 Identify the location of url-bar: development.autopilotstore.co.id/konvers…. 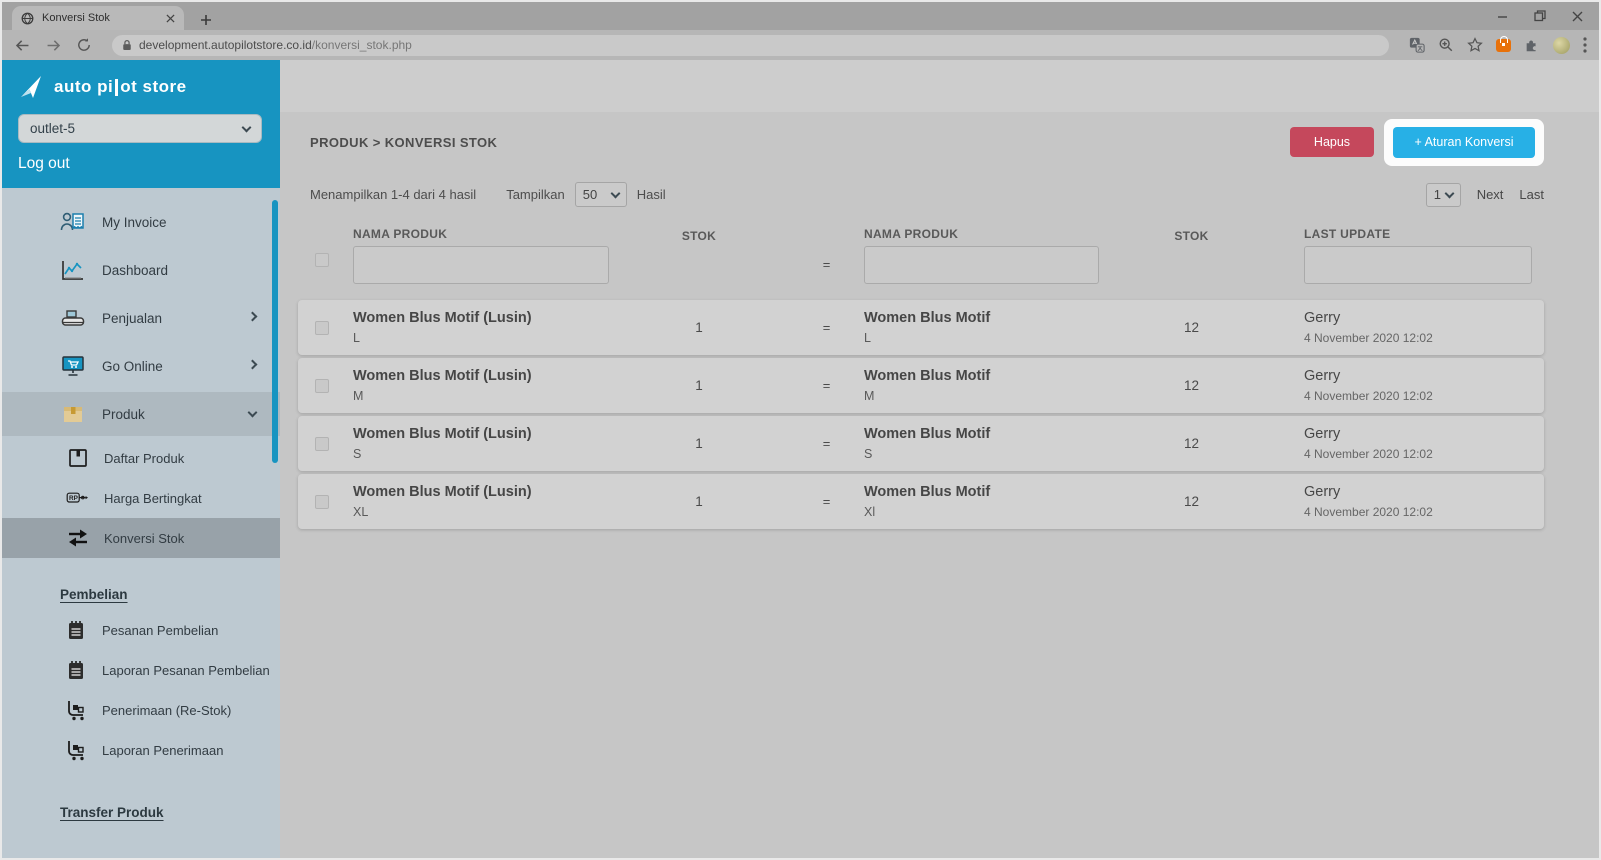
(750, 45).